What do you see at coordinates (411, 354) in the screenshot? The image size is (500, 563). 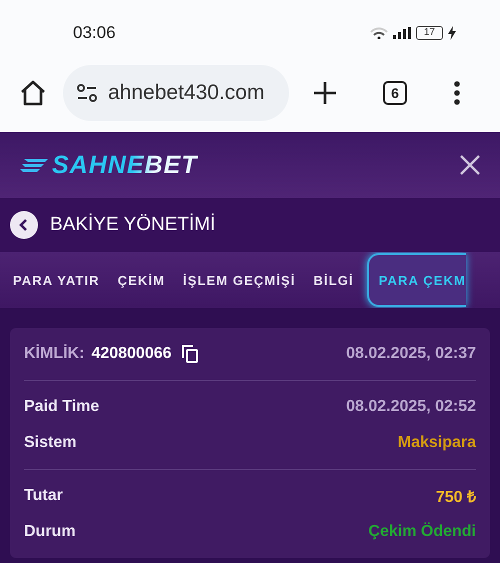 I see `created-date: 08.02.2025, 02:37` at bounding box center [411, 354].